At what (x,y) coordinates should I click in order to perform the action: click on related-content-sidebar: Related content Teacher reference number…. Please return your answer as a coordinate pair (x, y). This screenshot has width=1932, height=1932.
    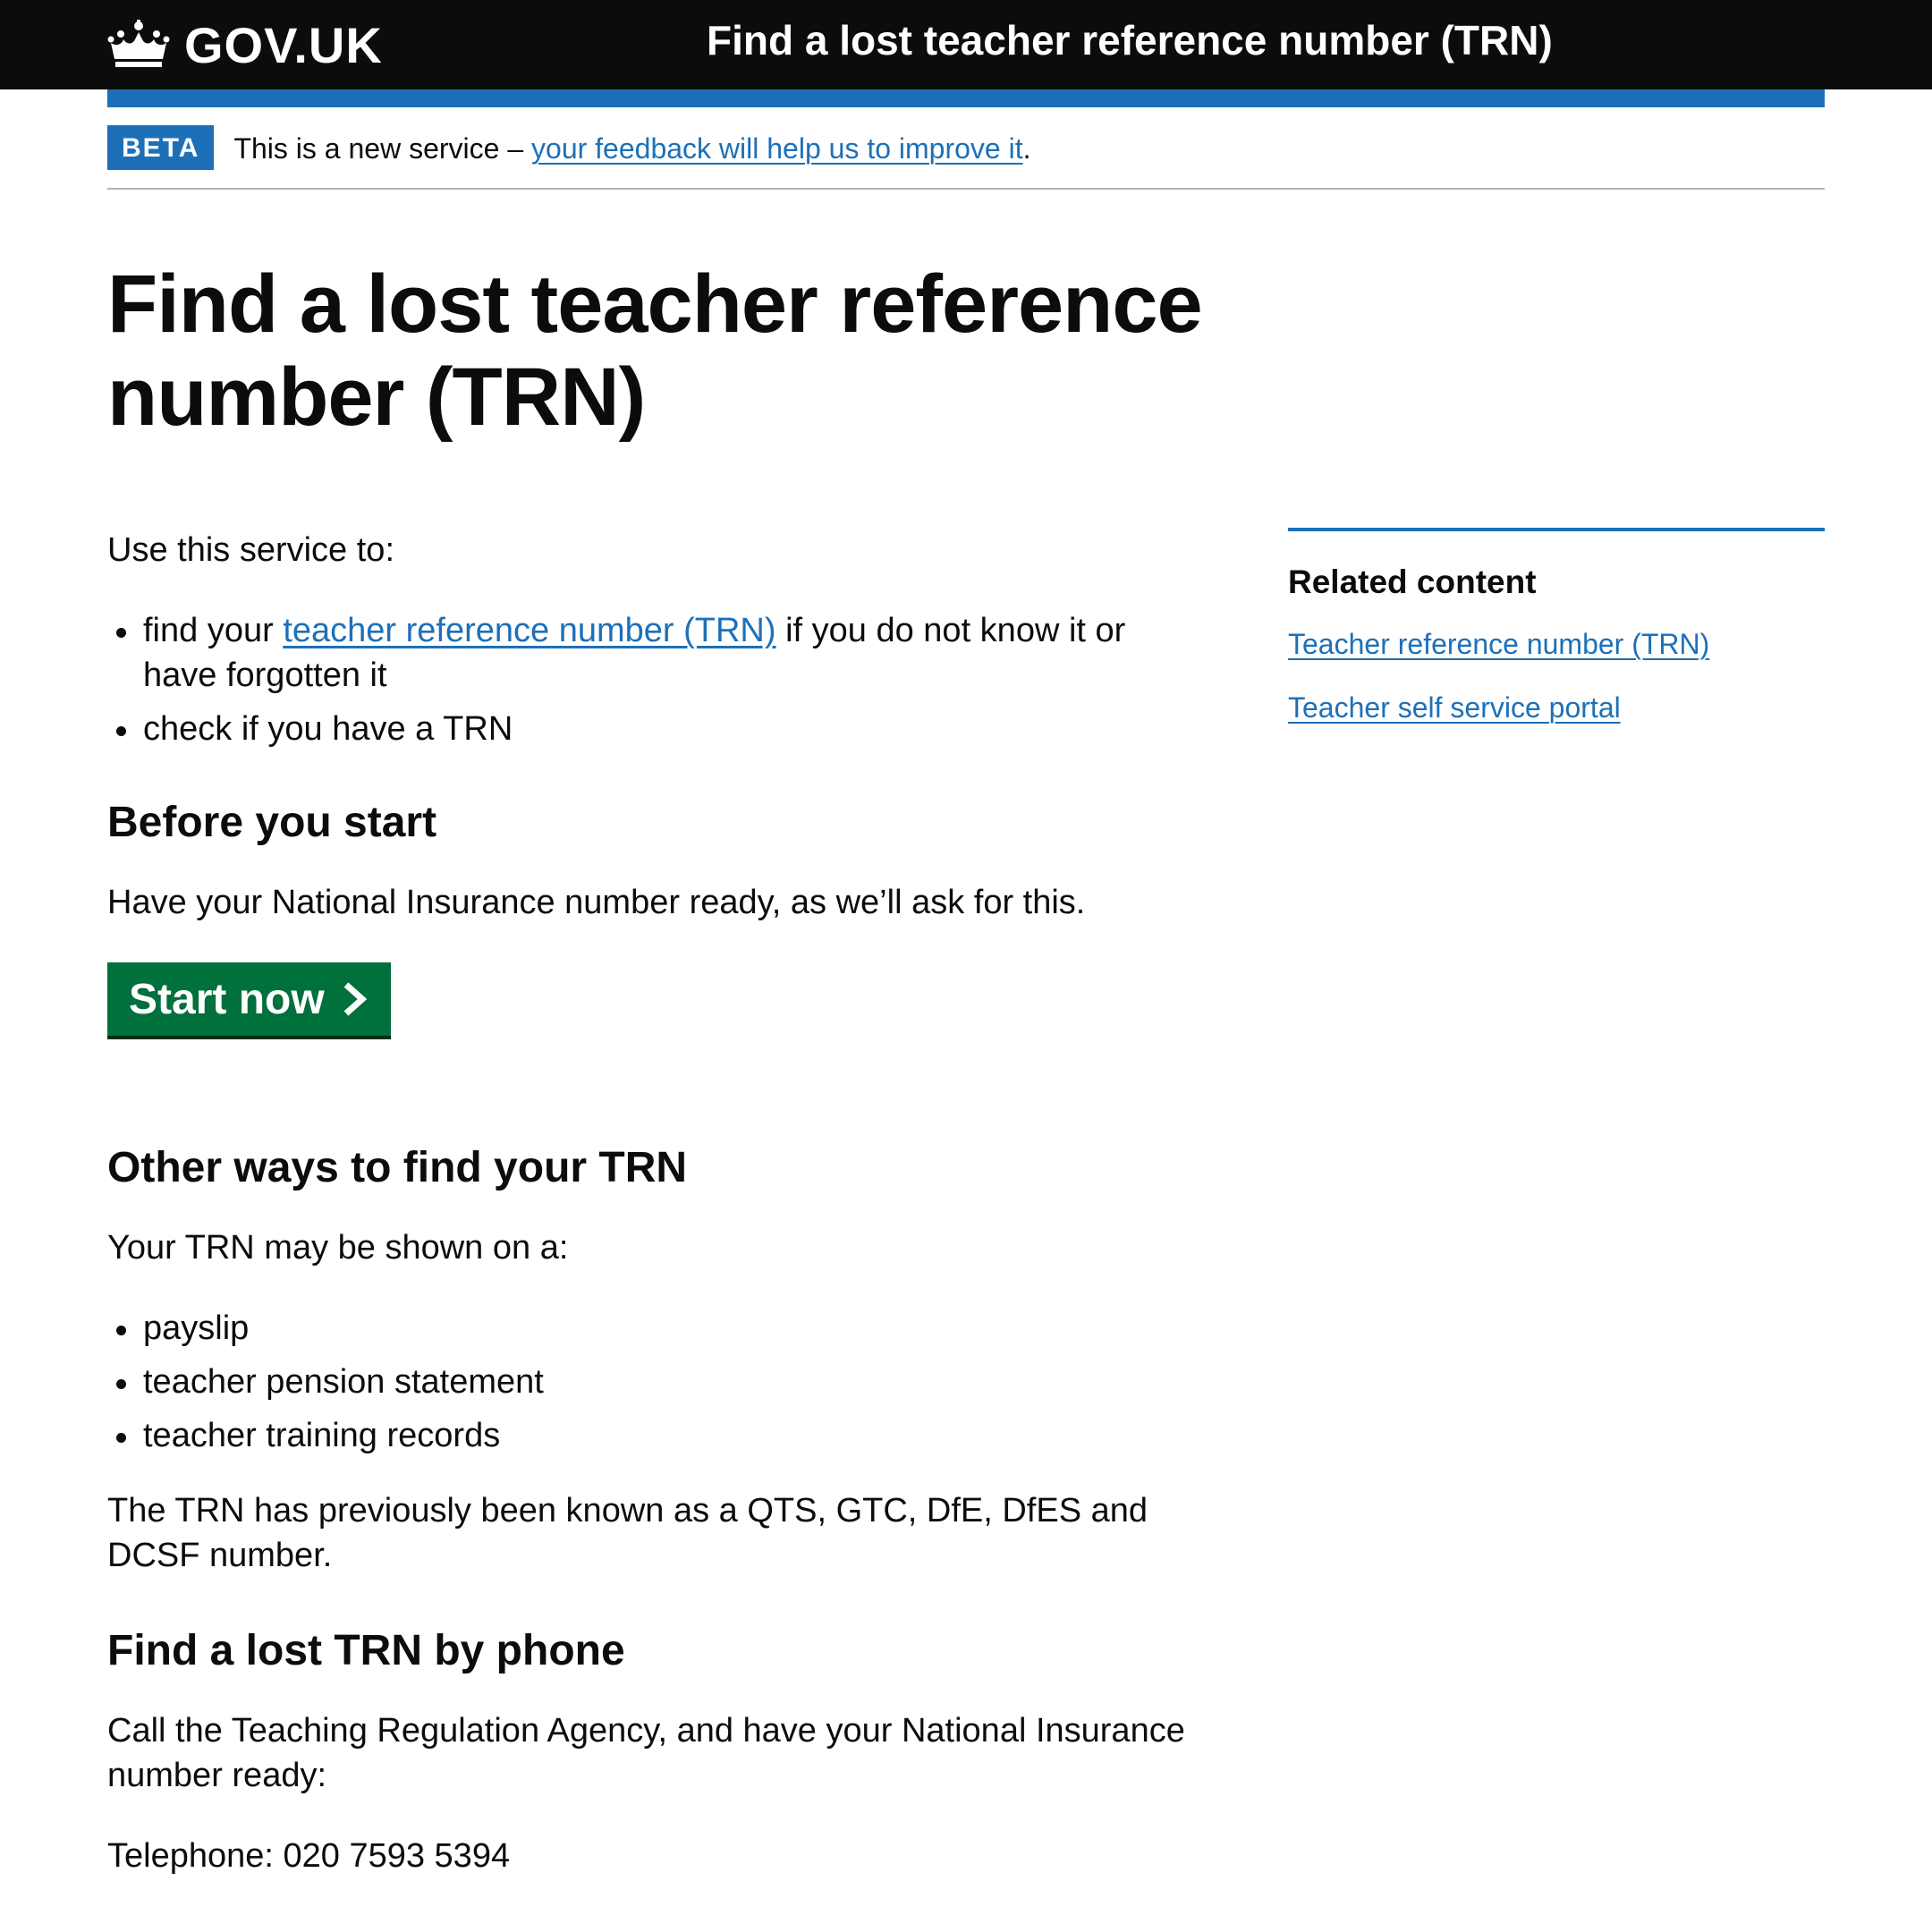
    Looking at the image, I should click on (1556, 640).